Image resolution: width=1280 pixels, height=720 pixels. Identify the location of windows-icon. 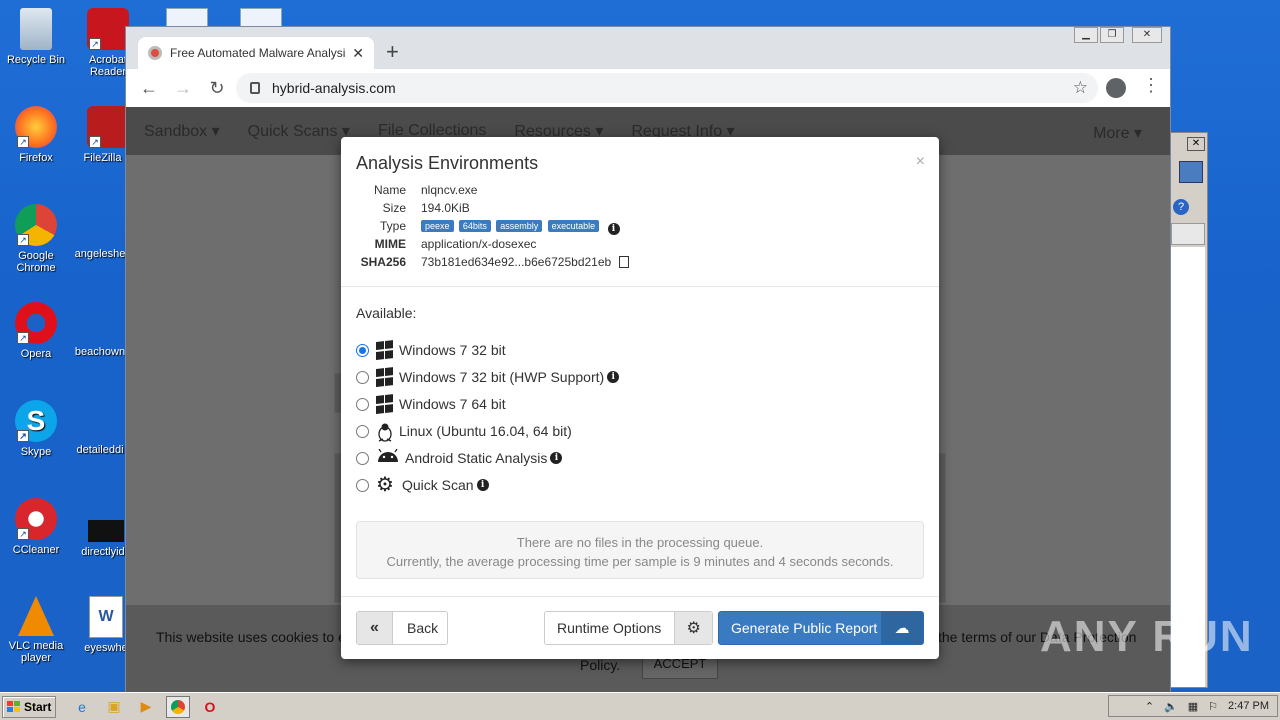
(385, 404).